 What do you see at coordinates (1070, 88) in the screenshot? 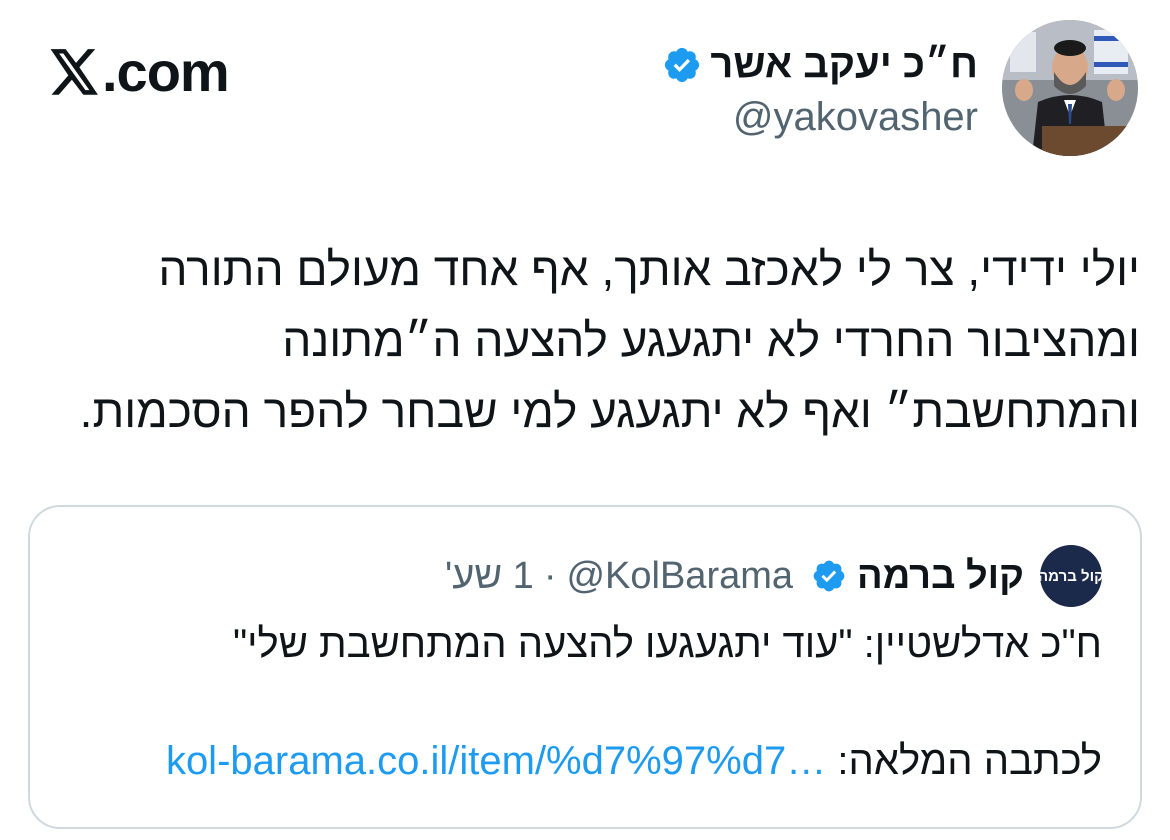
I see `author-avatar` at bounding box center [1070, 88].